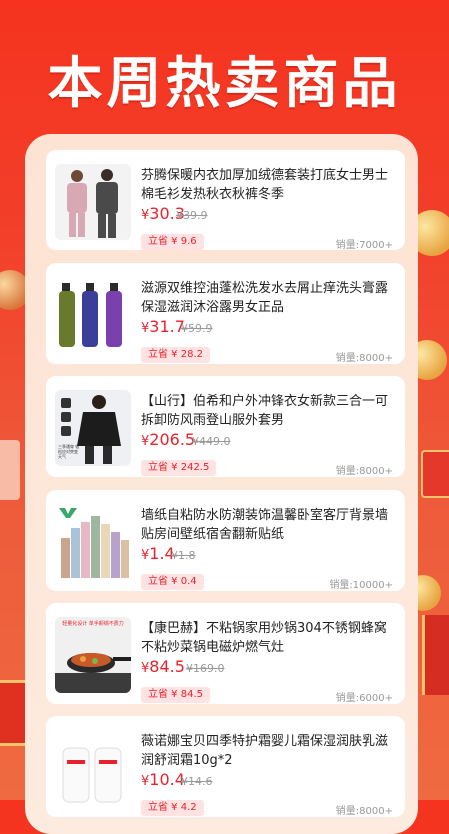  Describe the element at coordinates (175, 695) in the screenshot. I see `savings-badge: 立省 ¥ 84.5` at that location.